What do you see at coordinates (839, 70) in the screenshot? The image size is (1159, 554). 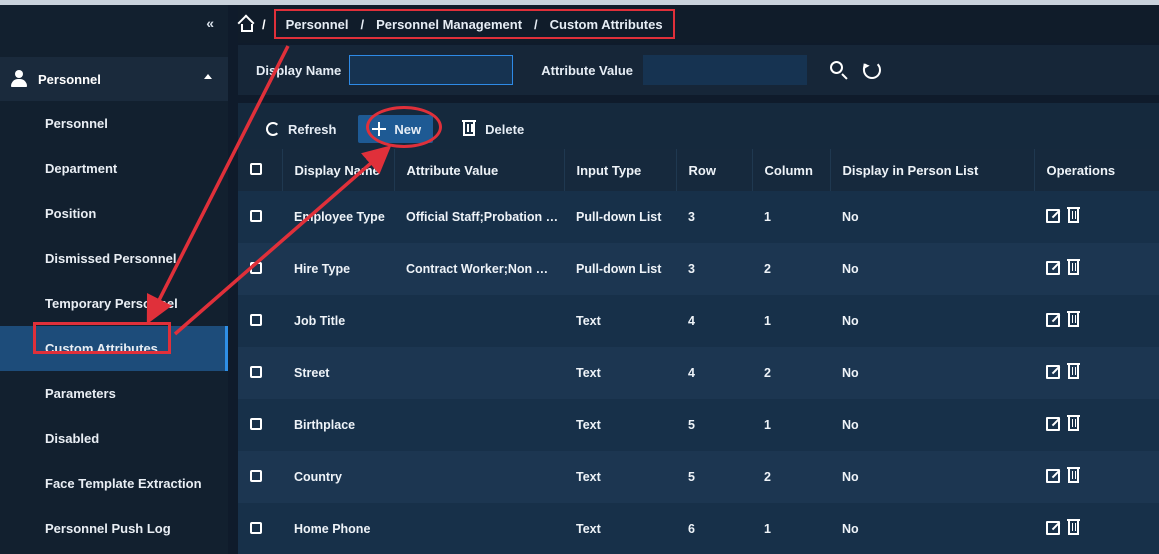 I see `search-icon` at bounding box center [839, 70].